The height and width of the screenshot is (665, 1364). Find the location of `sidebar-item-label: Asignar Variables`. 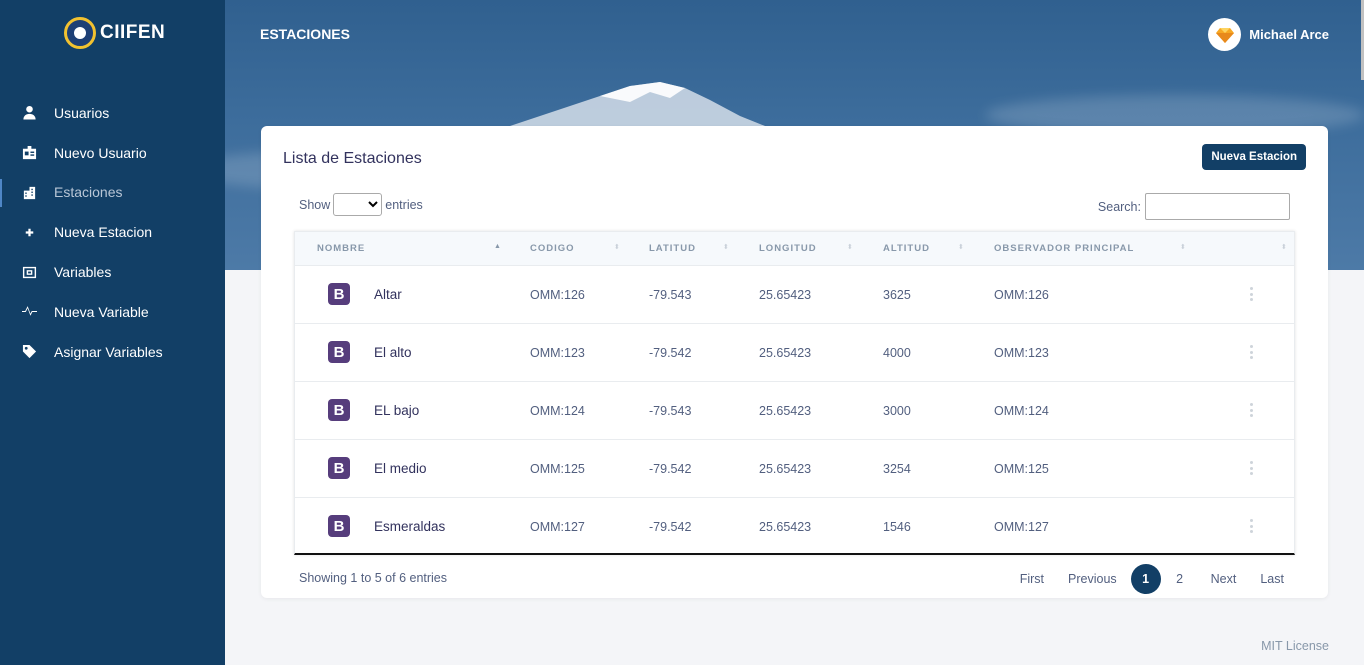

sidebar-item-label: Asignar Variables is located at coordinates (108, 351).